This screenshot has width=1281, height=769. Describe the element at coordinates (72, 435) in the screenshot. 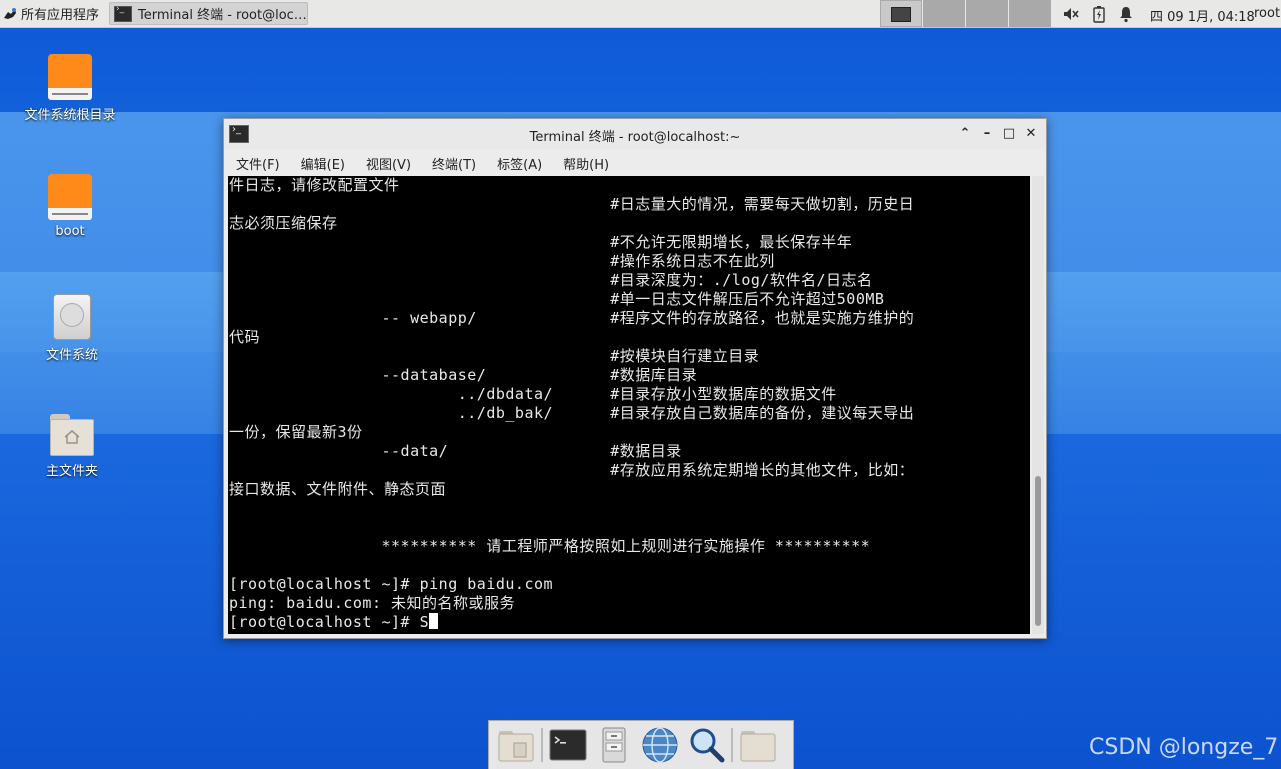

I see `home-folder-icon` at that location.